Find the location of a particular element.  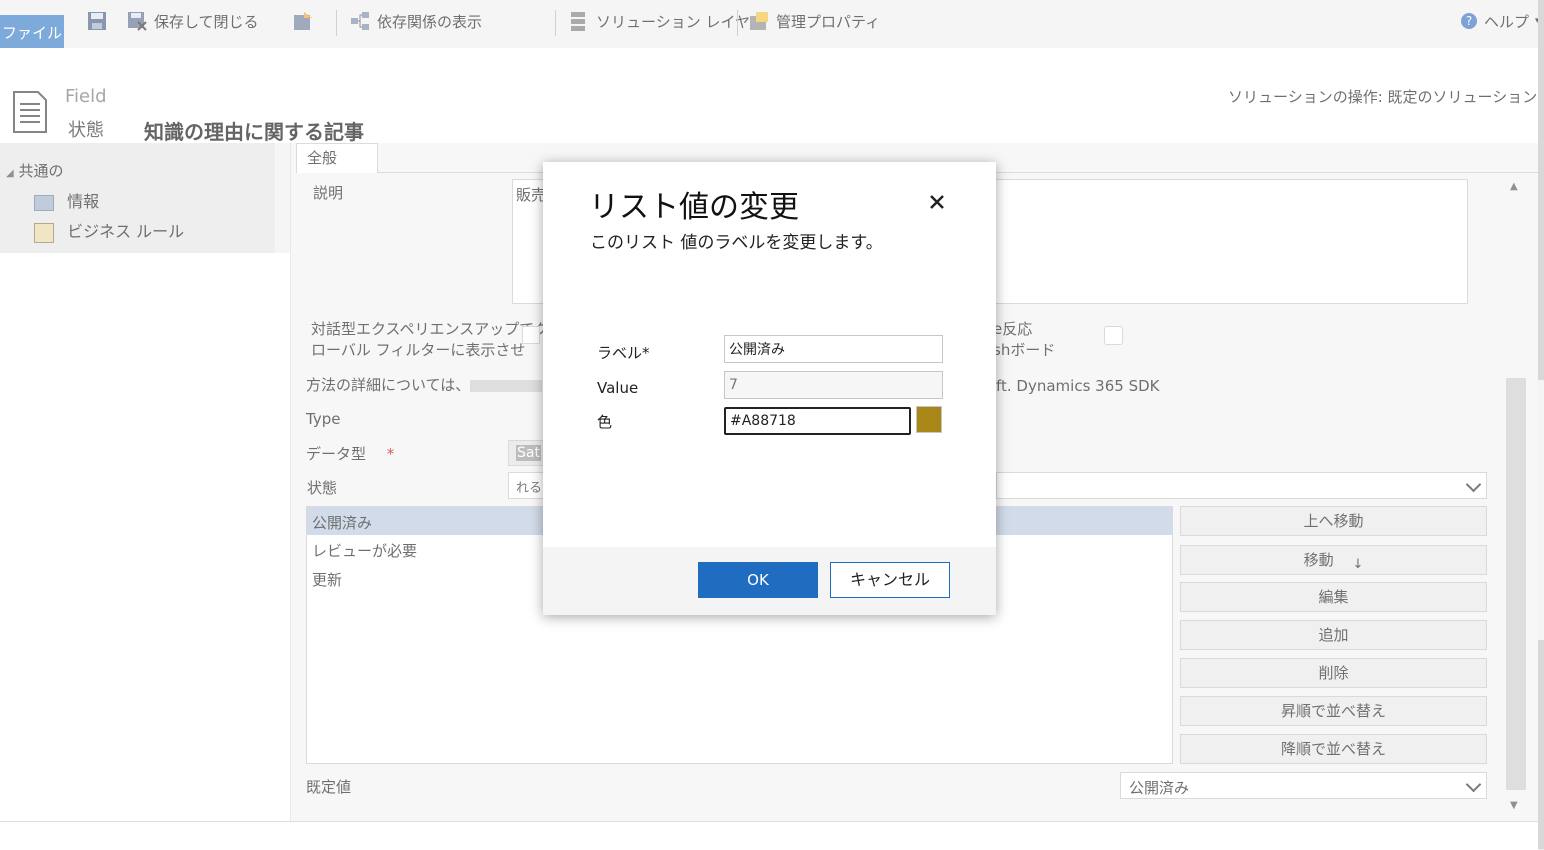

value-field-label: Value is located at coordinates (618, 388).